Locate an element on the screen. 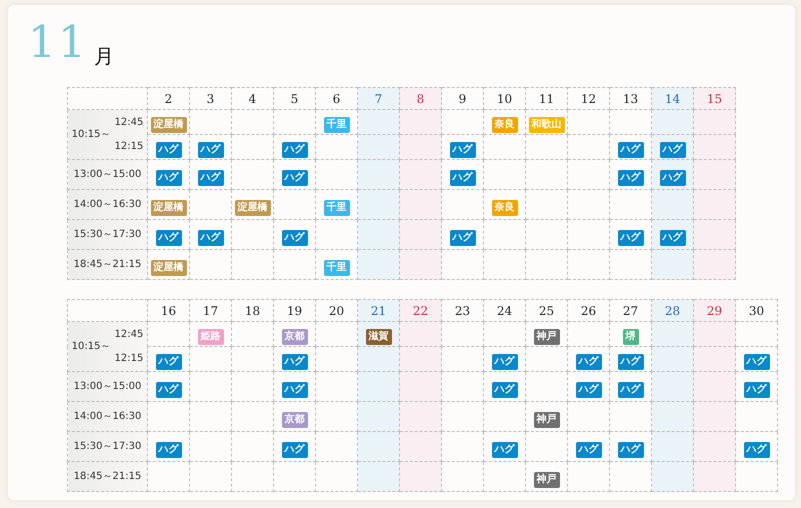  day-header: 20 is located at coordinates (336, 311).